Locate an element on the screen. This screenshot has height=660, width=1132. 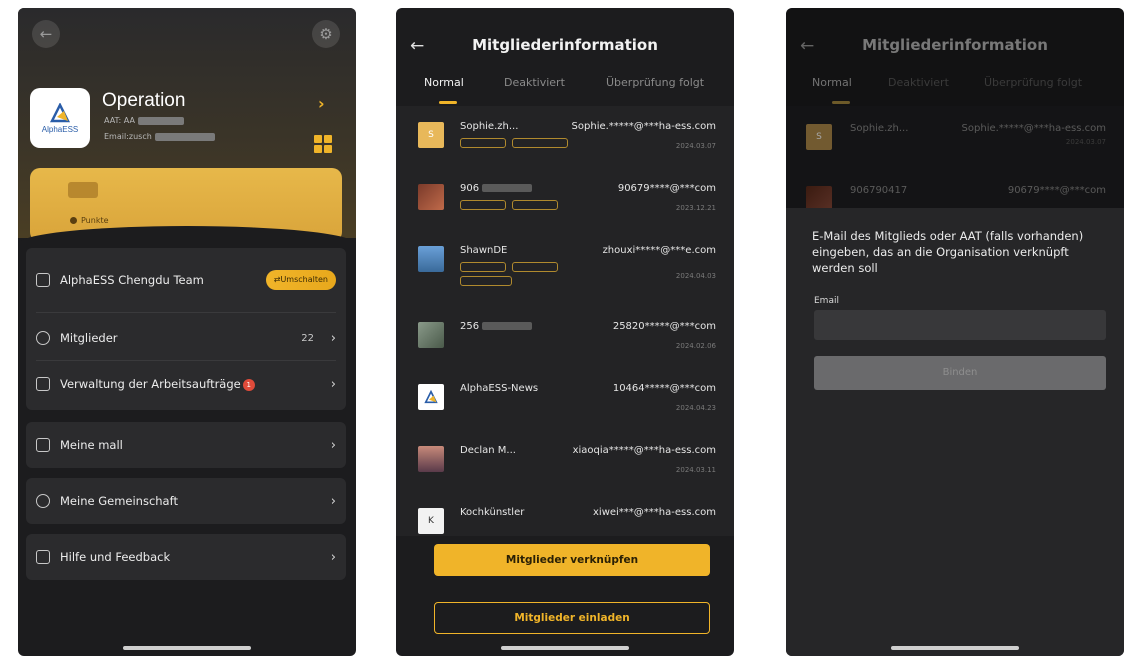
switch-label: Umschalten is located at coordinates (304, 279).